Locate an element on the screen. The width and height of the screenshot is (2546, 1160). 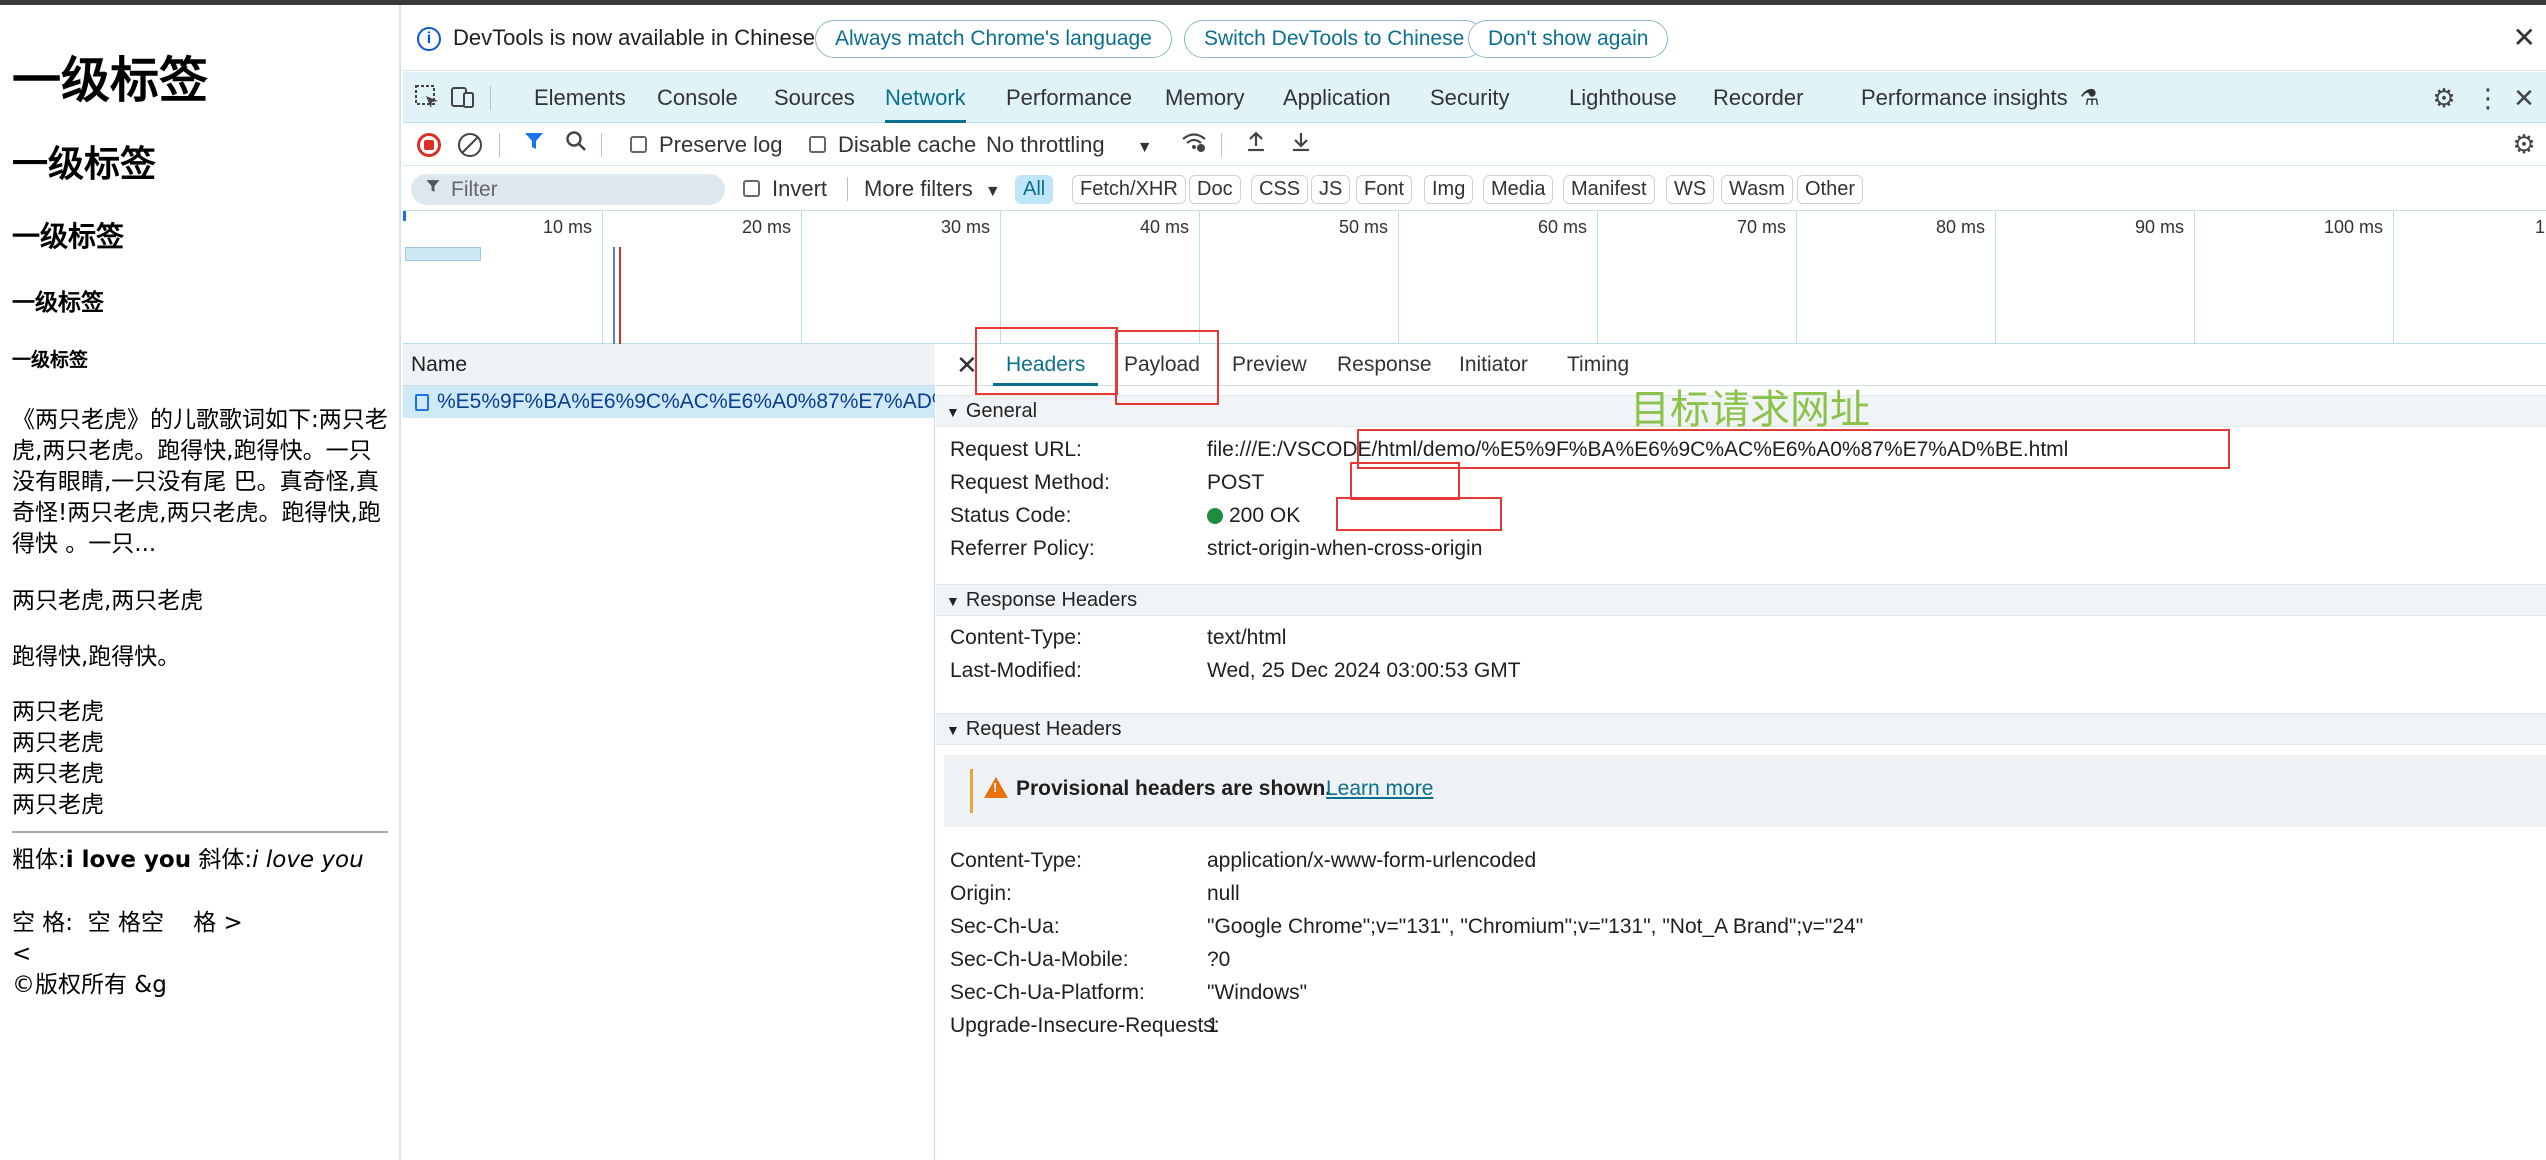
tab-sources: Sources is located at coordinates (814, 97).